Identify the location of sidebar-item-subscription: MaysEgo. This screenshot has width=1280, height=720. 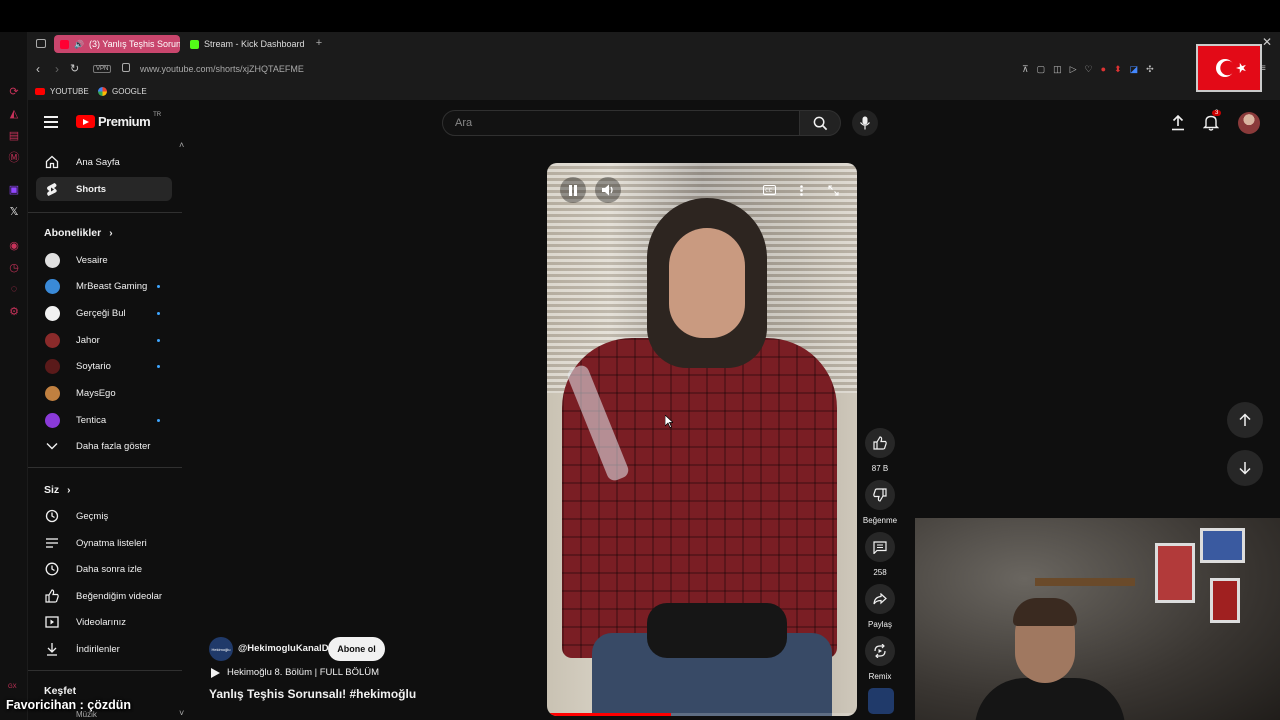
(104, 394).